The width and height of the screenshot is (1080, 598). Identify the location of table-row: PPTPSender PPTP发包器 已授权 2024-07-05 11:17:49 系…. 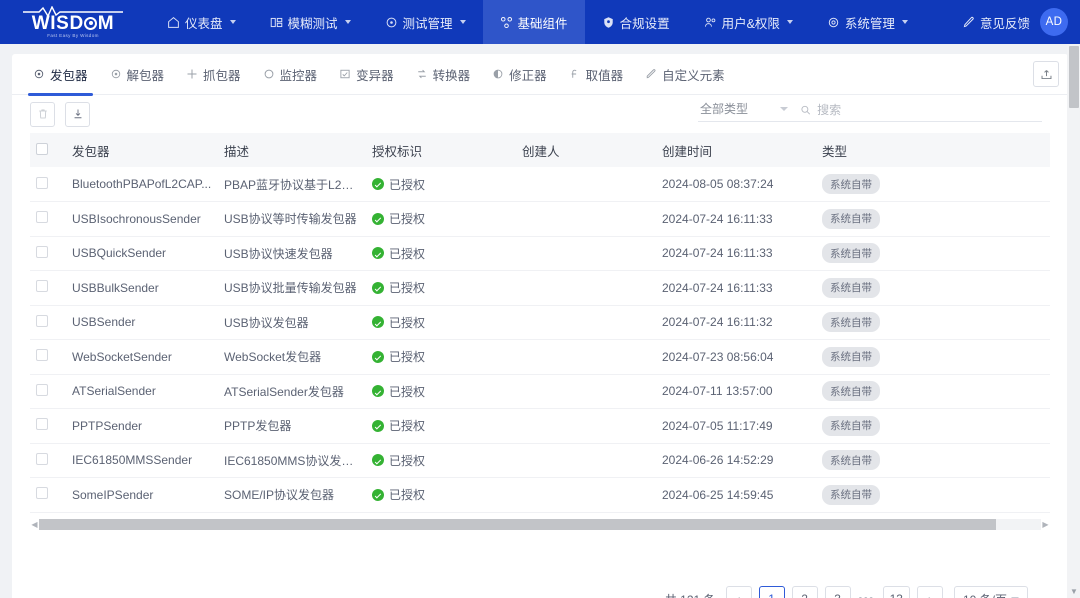
(540, 426).